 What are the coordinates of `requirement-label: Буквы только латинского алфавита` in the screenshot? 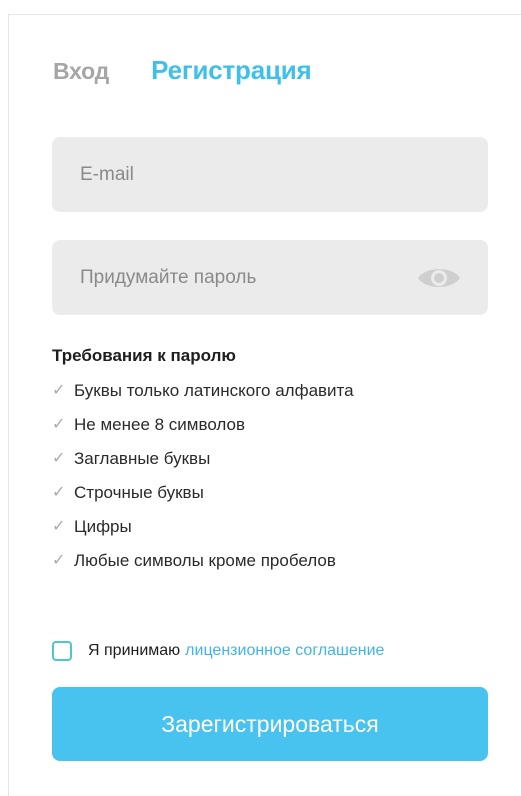 It's located at (214, 390).